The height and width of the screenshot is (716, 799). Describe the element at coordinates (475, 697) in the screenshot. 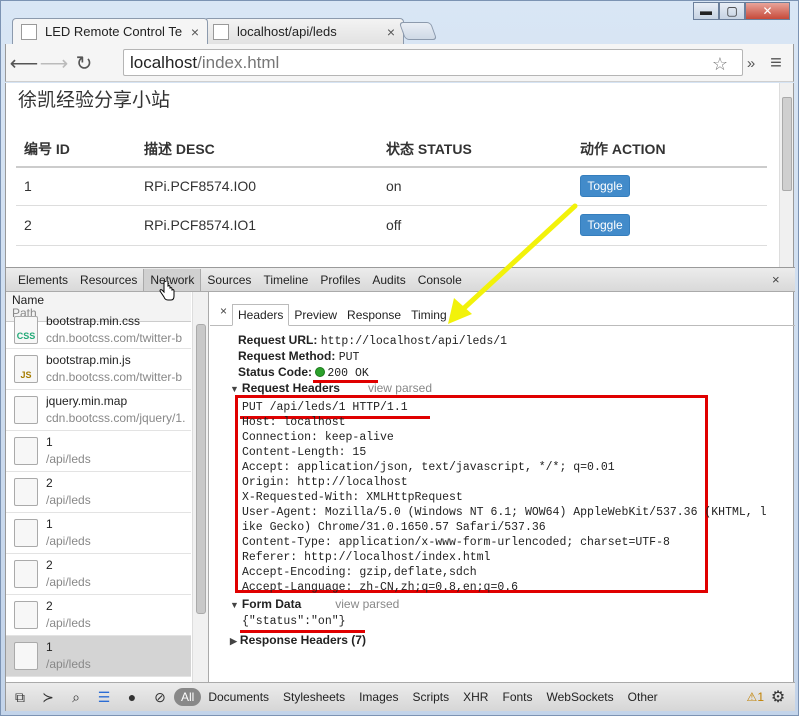

I see `filter-xhr: XHR` at that location.